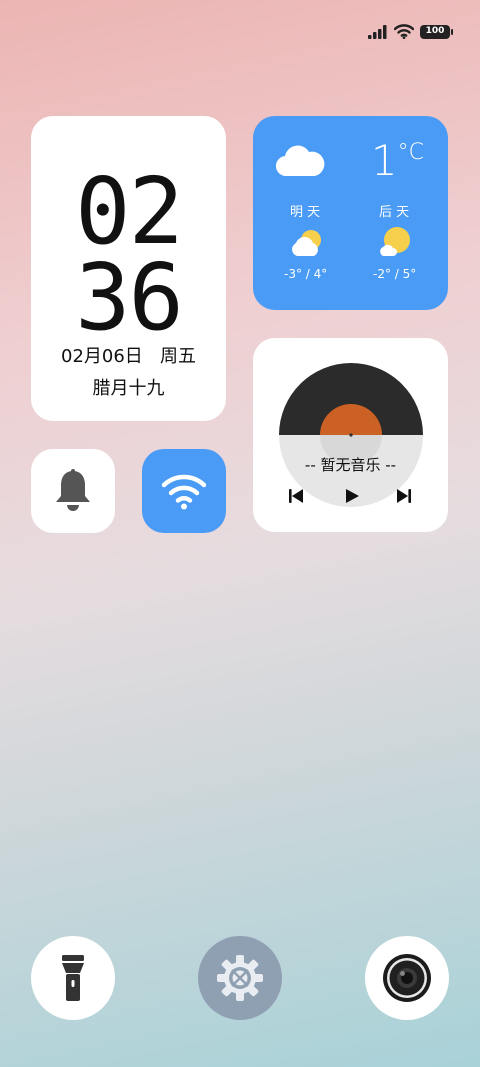 Image resolution: width=480 pixels, height=1067 pixels. What do you see at coordinates (296, 496) in the screenshot?
I see `previous-track-button` at bounding box center [296, 496].